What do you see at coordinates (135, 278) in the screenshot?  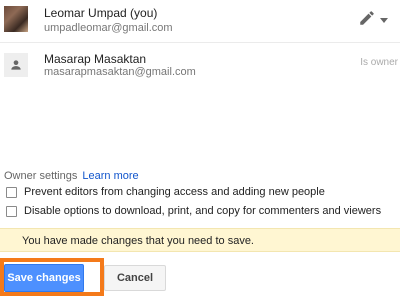 I see `cancel-button: Cancel` at bounding box center [135, 278].